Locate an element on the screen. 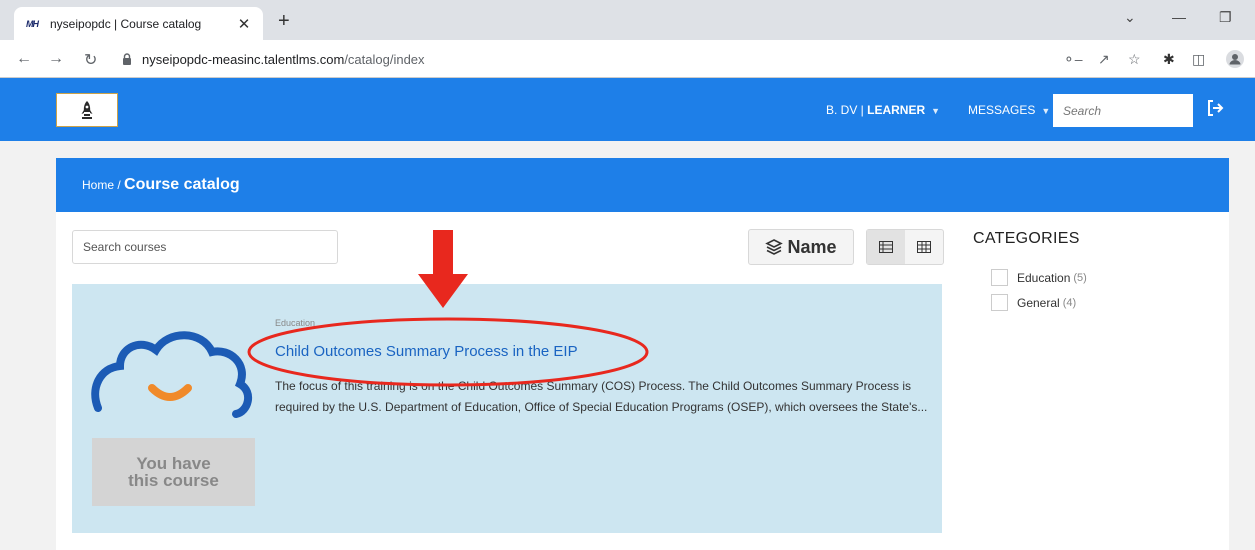 Image resolution: width=1255 pixels, height=550 pixels. category-label: General is located at coordinates (1038, 302).